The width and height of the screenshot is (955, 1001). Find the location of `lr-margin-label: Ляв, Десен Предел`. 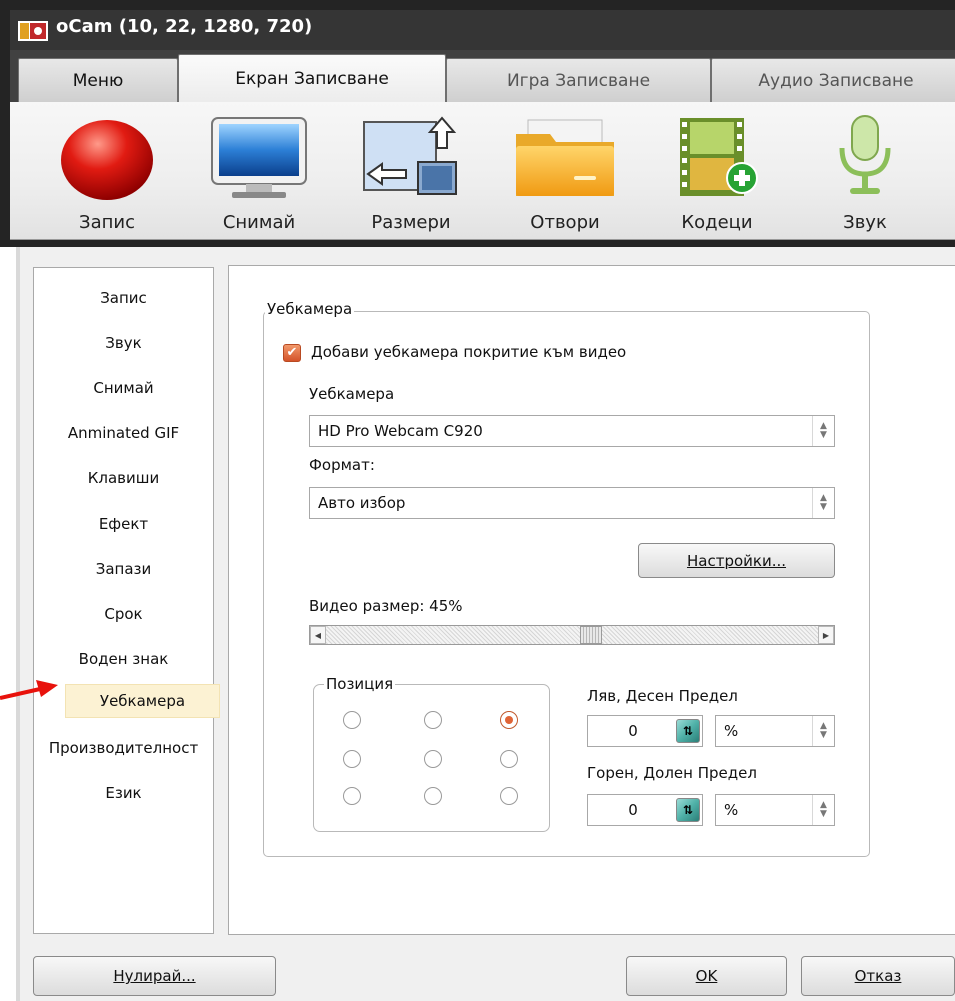

lr-margin-label: Ляв, Десен Предел is located at coordinates (662, 696).